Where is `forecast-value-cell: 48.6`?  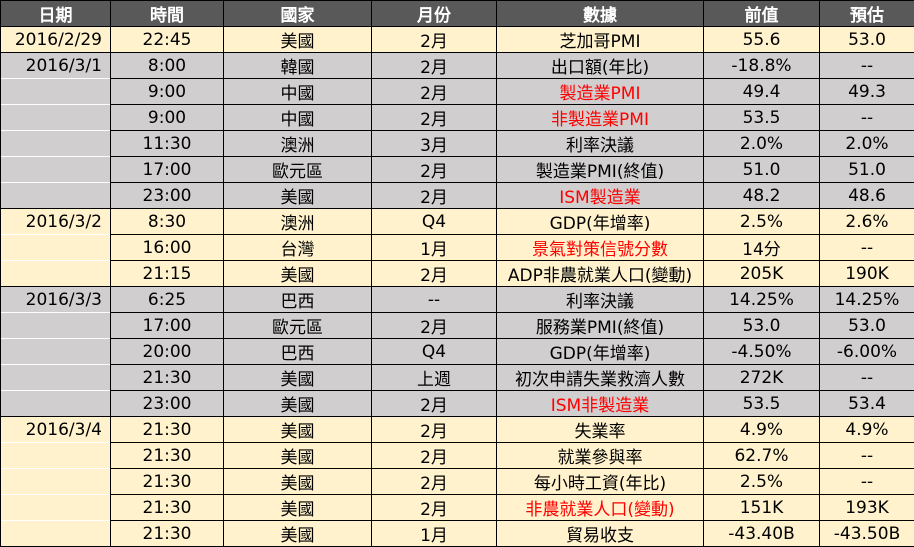
forecast-value-cell: 48.6 is located at coordinates (867, 196).